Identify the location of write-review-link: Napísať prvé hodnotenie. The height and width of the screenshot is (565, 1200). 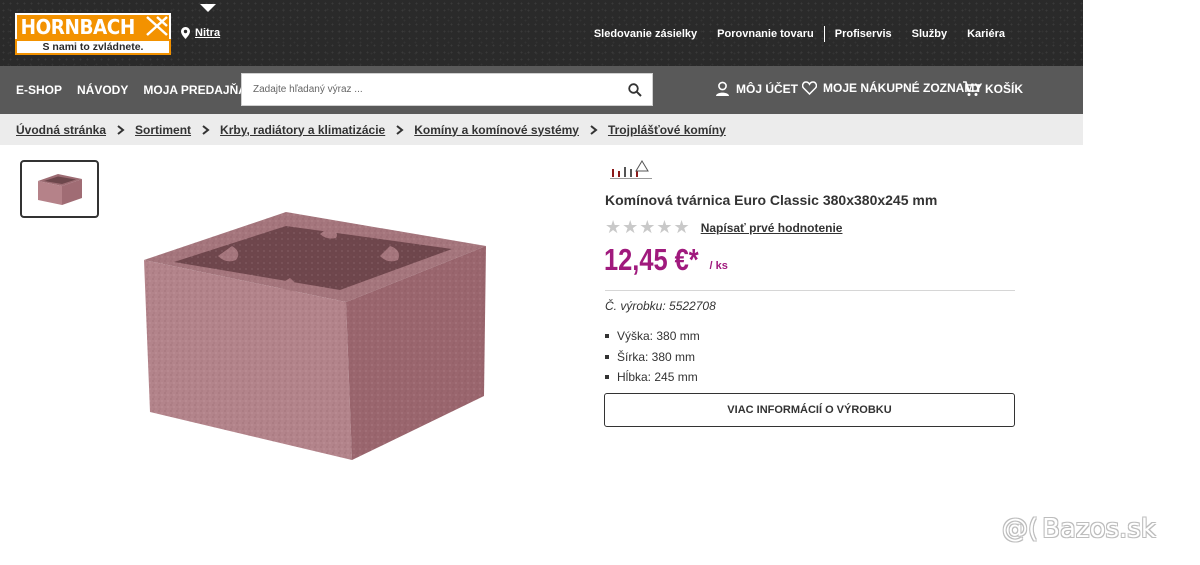
(772, 228).